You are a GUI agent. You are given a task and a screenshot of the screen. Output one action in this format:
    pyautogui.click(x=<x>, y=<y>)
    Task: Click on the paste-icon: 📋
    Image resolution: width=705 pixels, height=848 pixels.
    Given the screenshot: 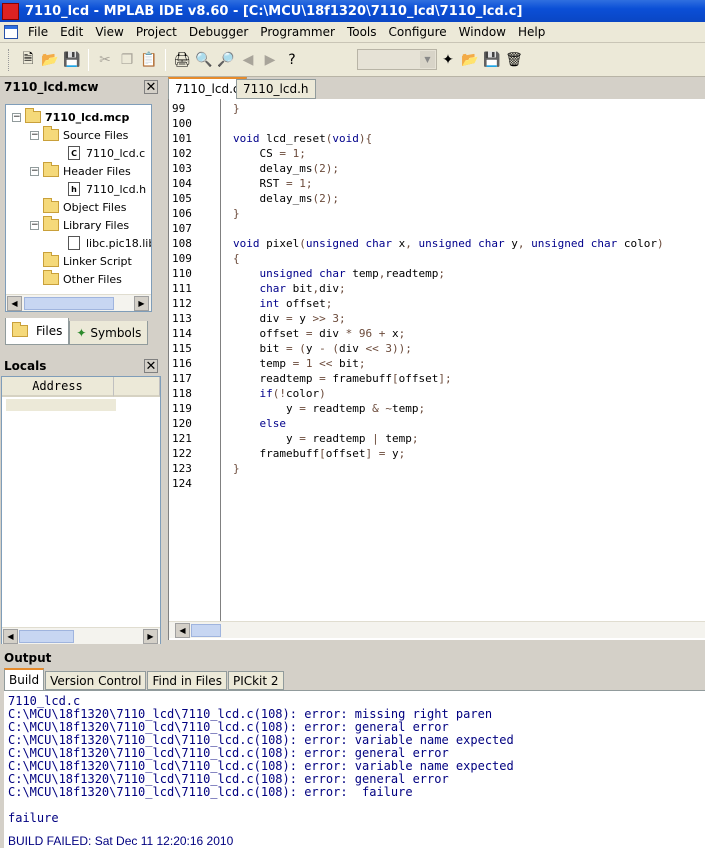 What is the action you would take?
    pyautogui.click(x=149, y=60)
    